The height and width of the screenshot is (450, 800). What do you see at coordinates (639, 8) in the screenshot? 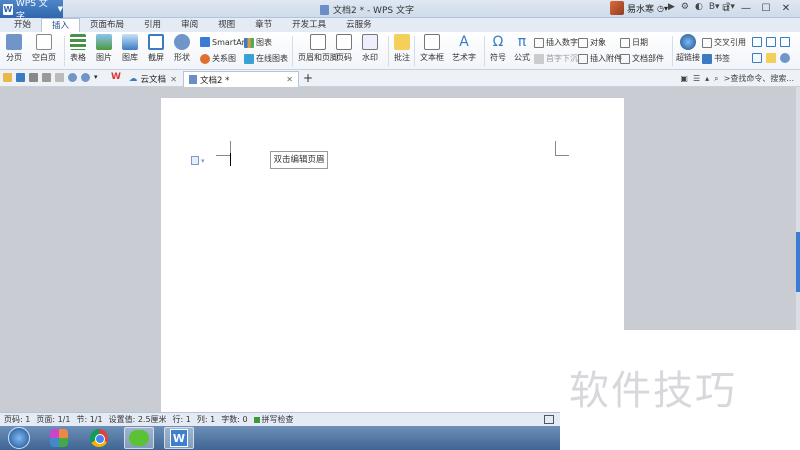
I see `user-account: 易水寒 ◷▾` at bounding box center [639, 8].